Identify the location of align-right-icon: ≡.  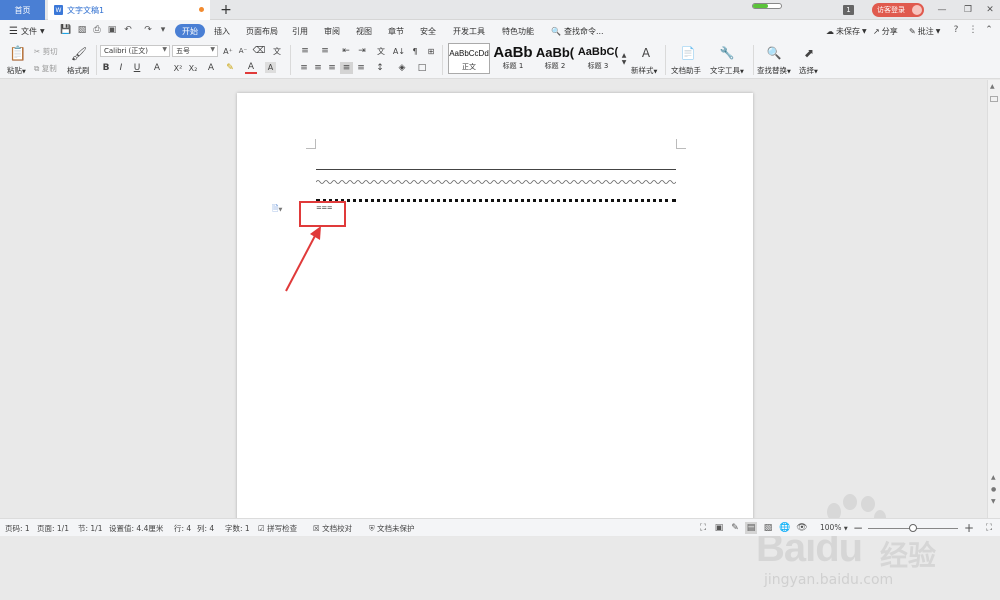
(332, 68).